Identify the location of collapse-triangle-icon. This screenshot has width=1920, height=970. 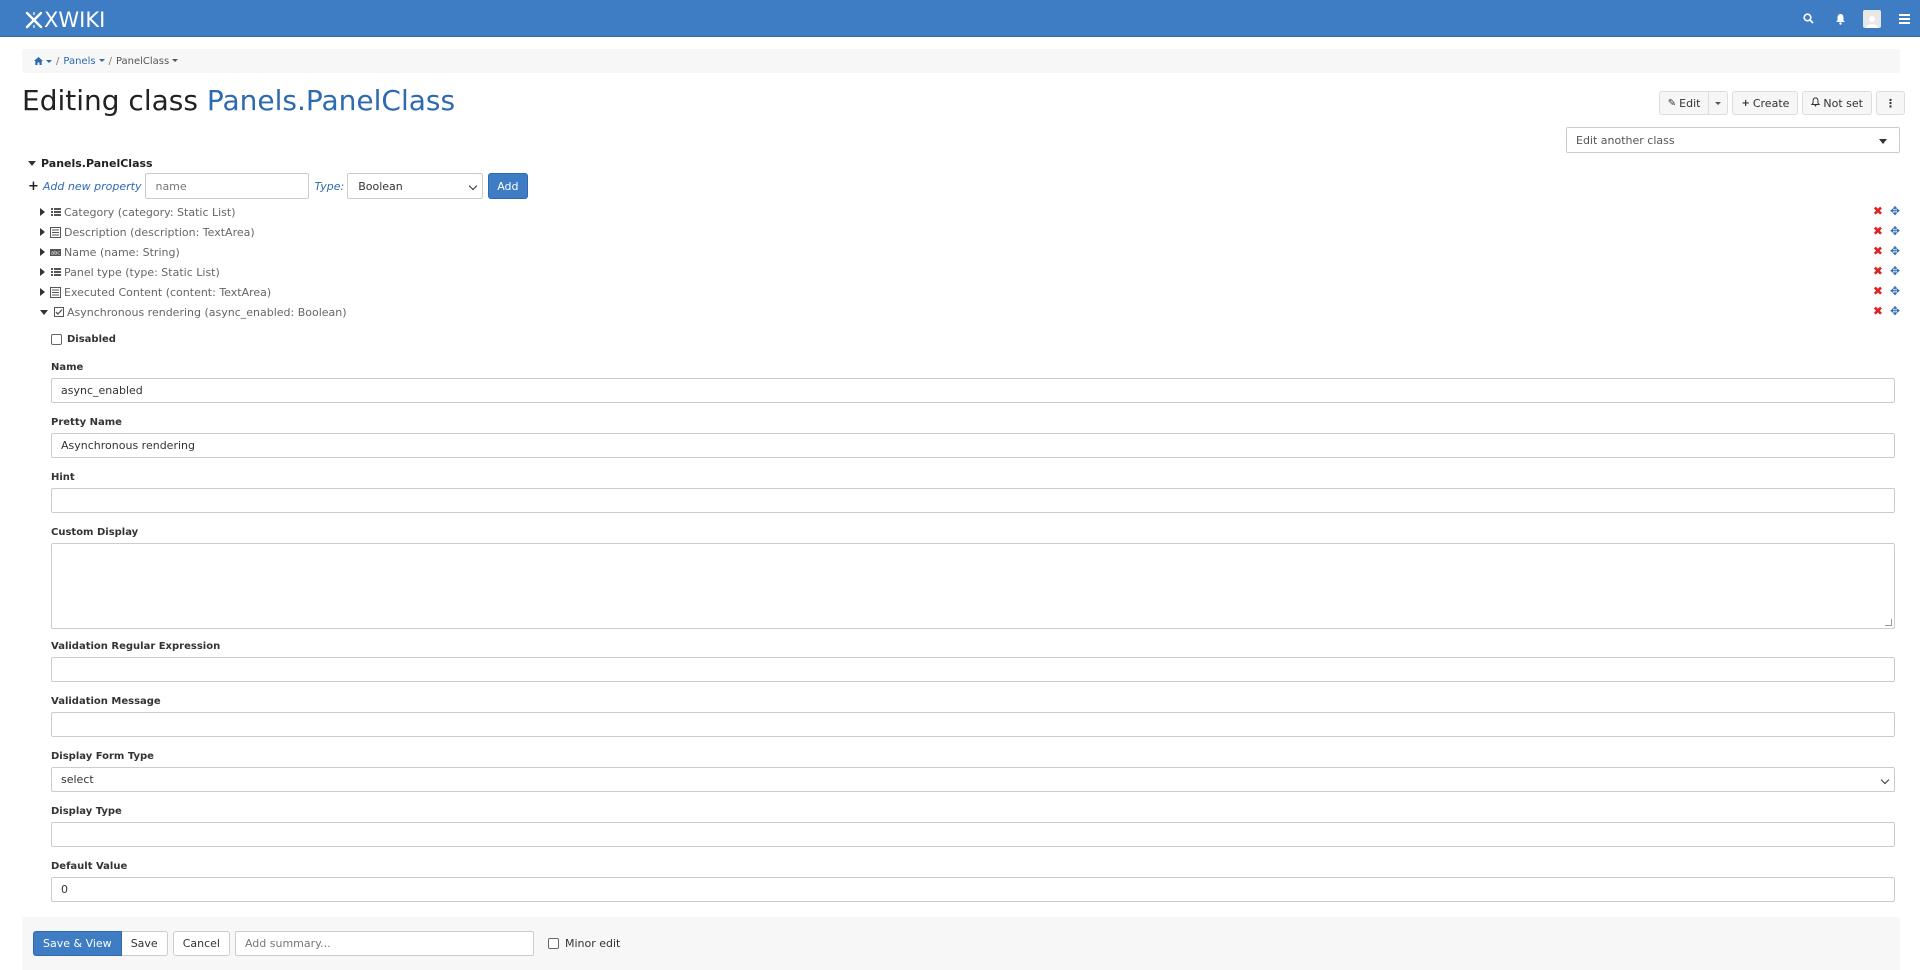
(44, 312).